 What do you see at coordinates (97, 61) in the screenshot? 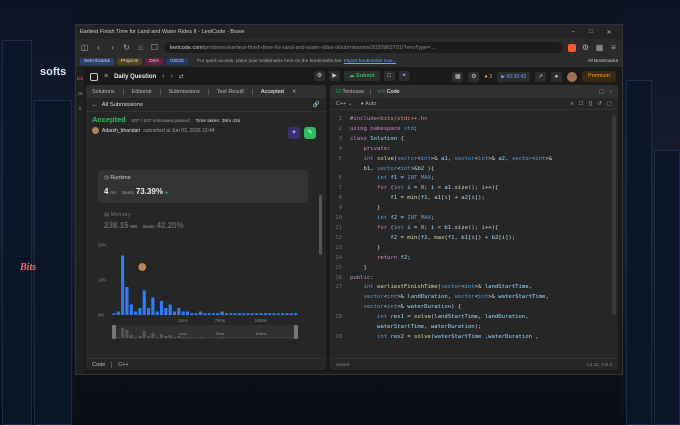
I see `bookmark-sem-exams: Sem Exams` at bounding box center [97, 61].